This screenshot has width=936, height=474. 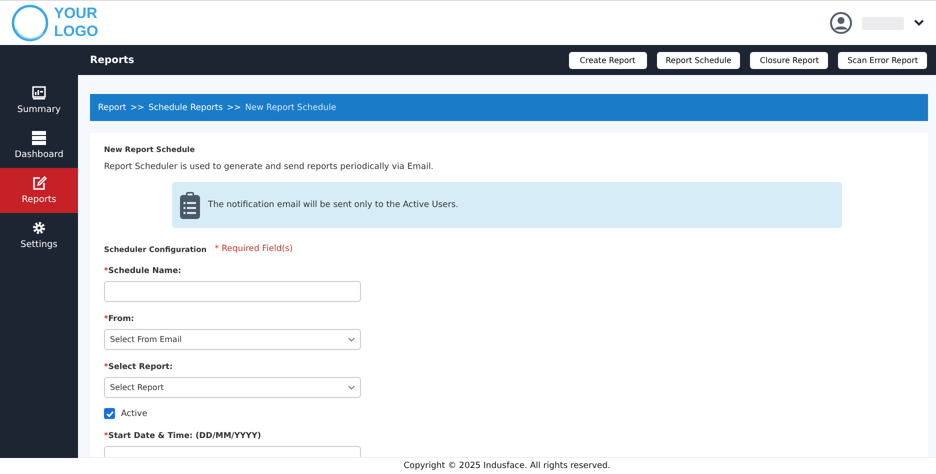 I want to click on clipboard-list-icon, so click(x=190, y=205).